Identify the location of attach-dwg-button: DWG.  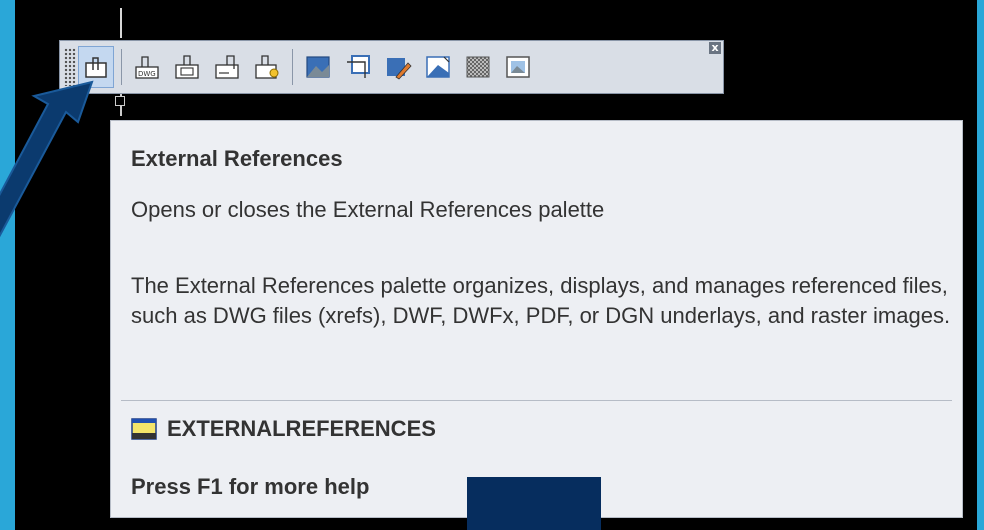
(147, 67).